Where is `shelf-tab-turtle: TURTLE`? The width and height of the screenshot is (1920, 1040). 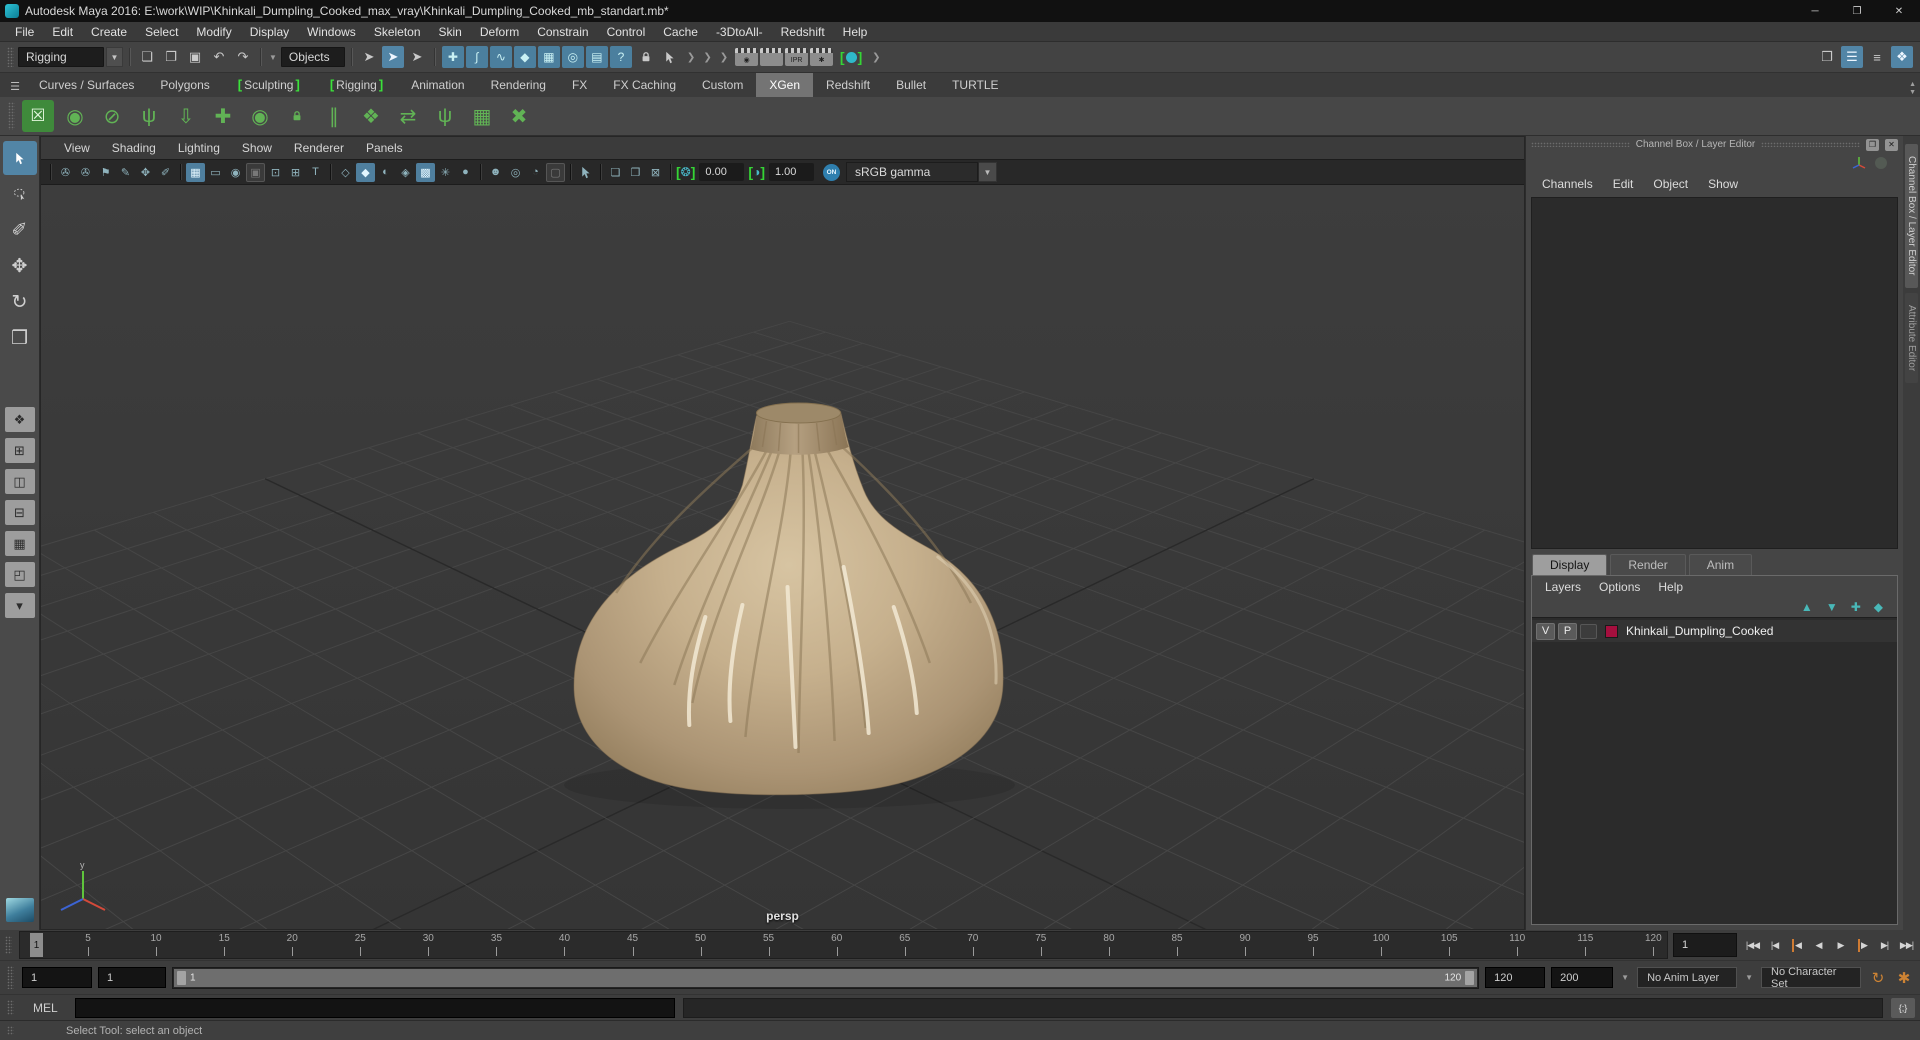 shelf-tab-turtle: TURTLE is located at coordinates (975, 85).